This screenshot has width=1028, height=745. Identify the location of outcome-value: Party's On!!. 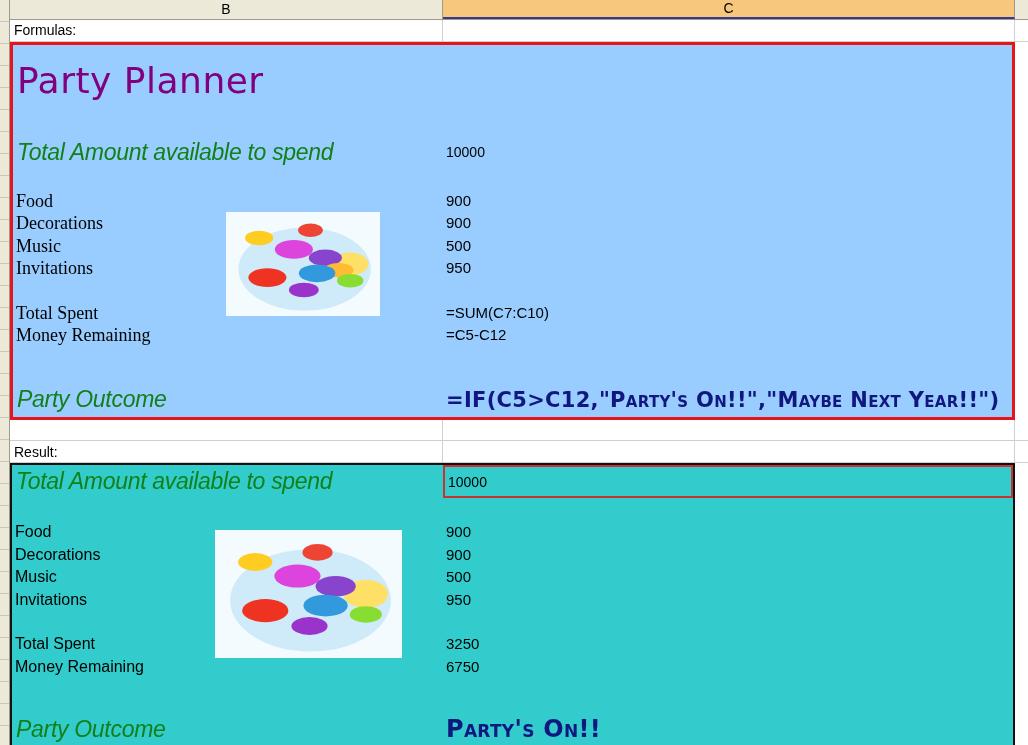
(524, 729).